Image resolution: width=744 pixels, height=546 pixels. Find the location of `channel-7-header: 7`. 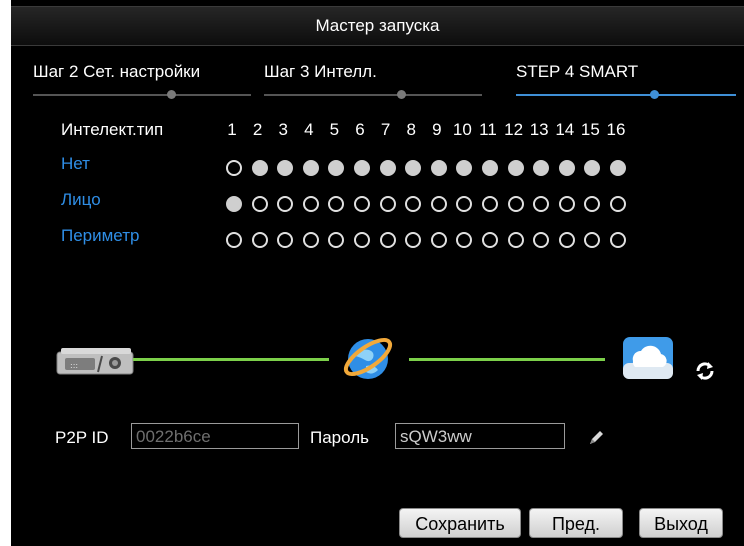

channel-7-header: 7 is located at coordinates (385, 129).